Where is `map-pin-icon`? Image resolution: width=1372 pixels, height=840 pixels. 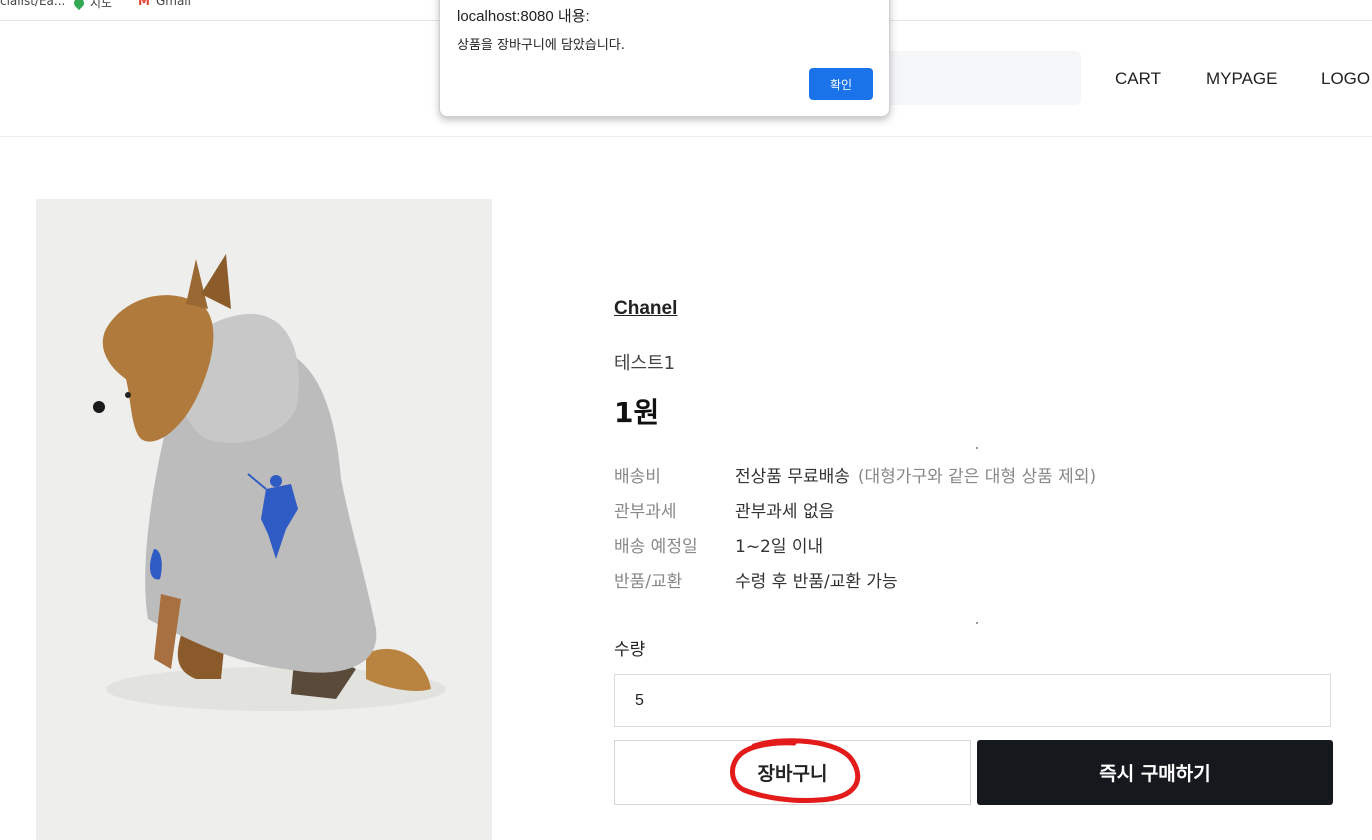
map-pin-icon is located at coordinates (79, 5).